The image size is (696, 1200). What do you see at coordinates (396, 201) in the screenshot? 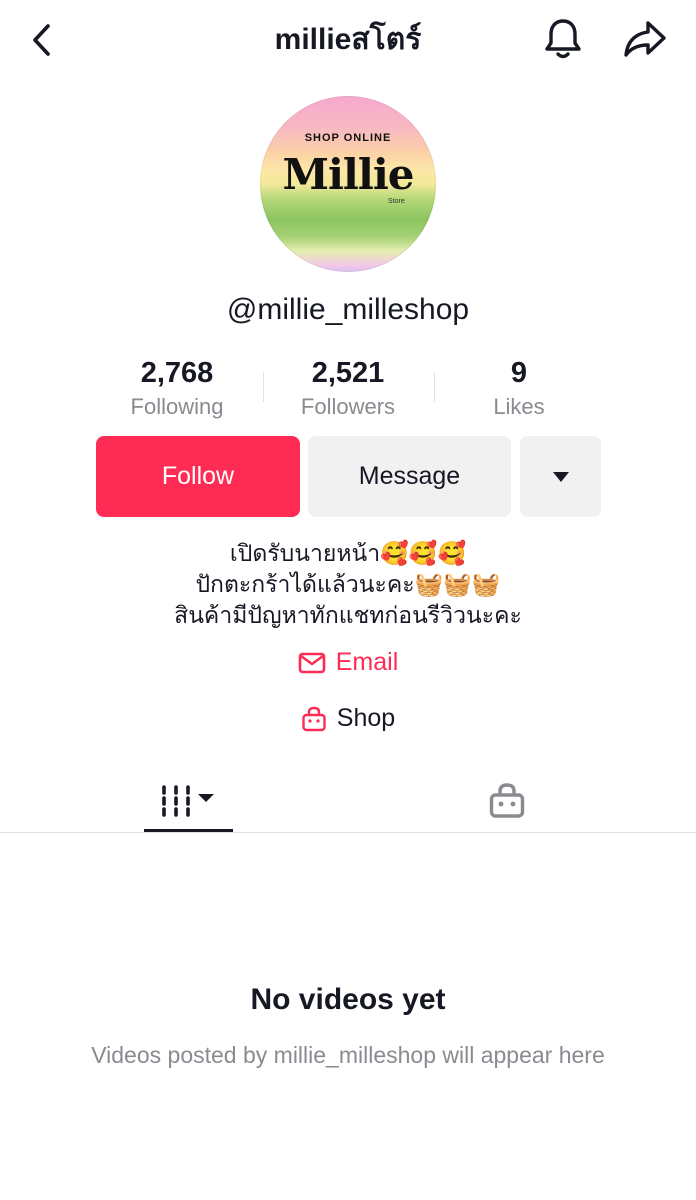
I see `avatar-sub-text: Store` at bounding box center [396, 201].